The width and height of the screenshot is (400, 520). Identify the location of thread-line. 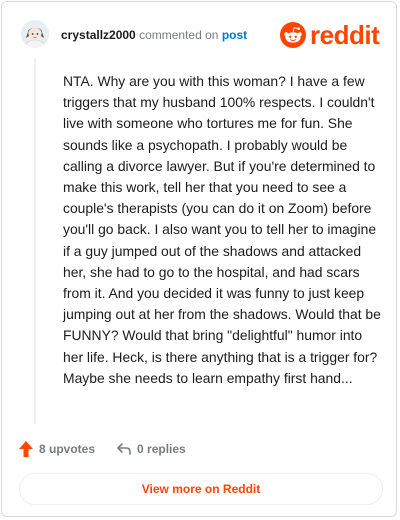
(35, 241).